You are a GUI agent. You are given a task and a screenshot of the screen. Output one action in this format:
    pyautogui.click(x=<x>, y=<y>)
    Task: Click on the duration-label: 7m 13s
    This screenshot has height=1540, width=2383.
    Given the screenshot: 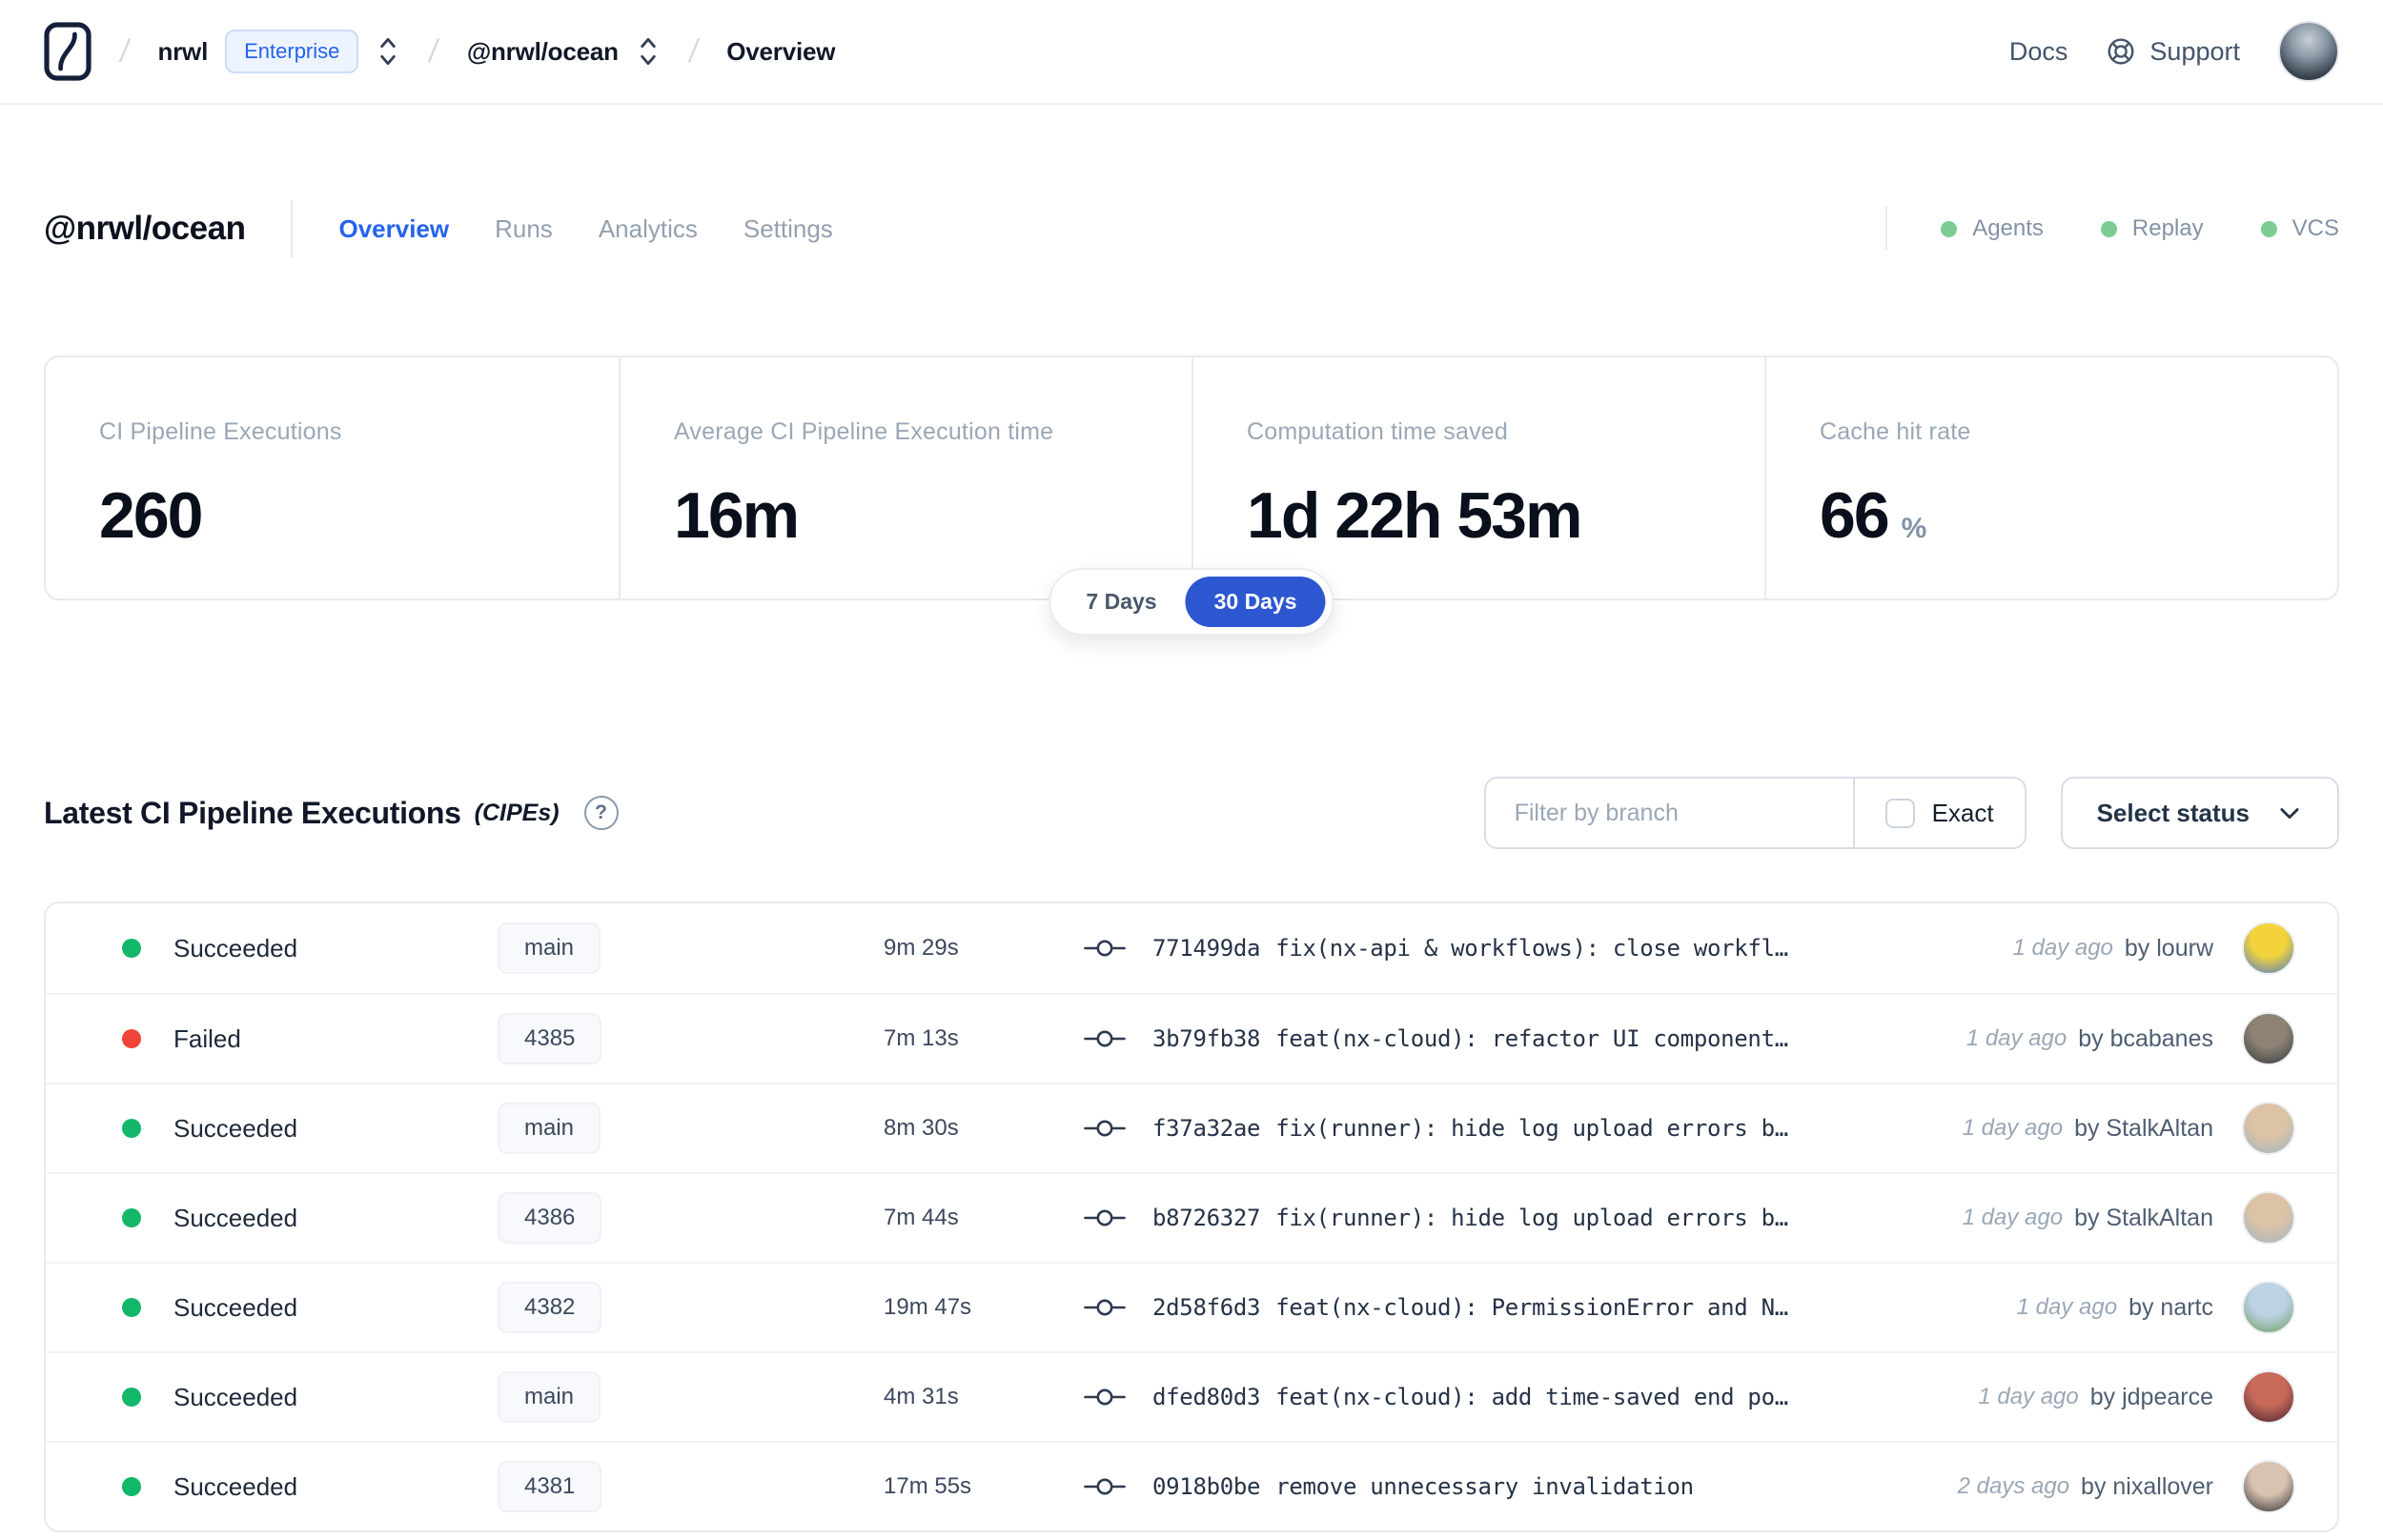 What is the action you would take?
    pyautogui.click(x=922, y=1038)
    